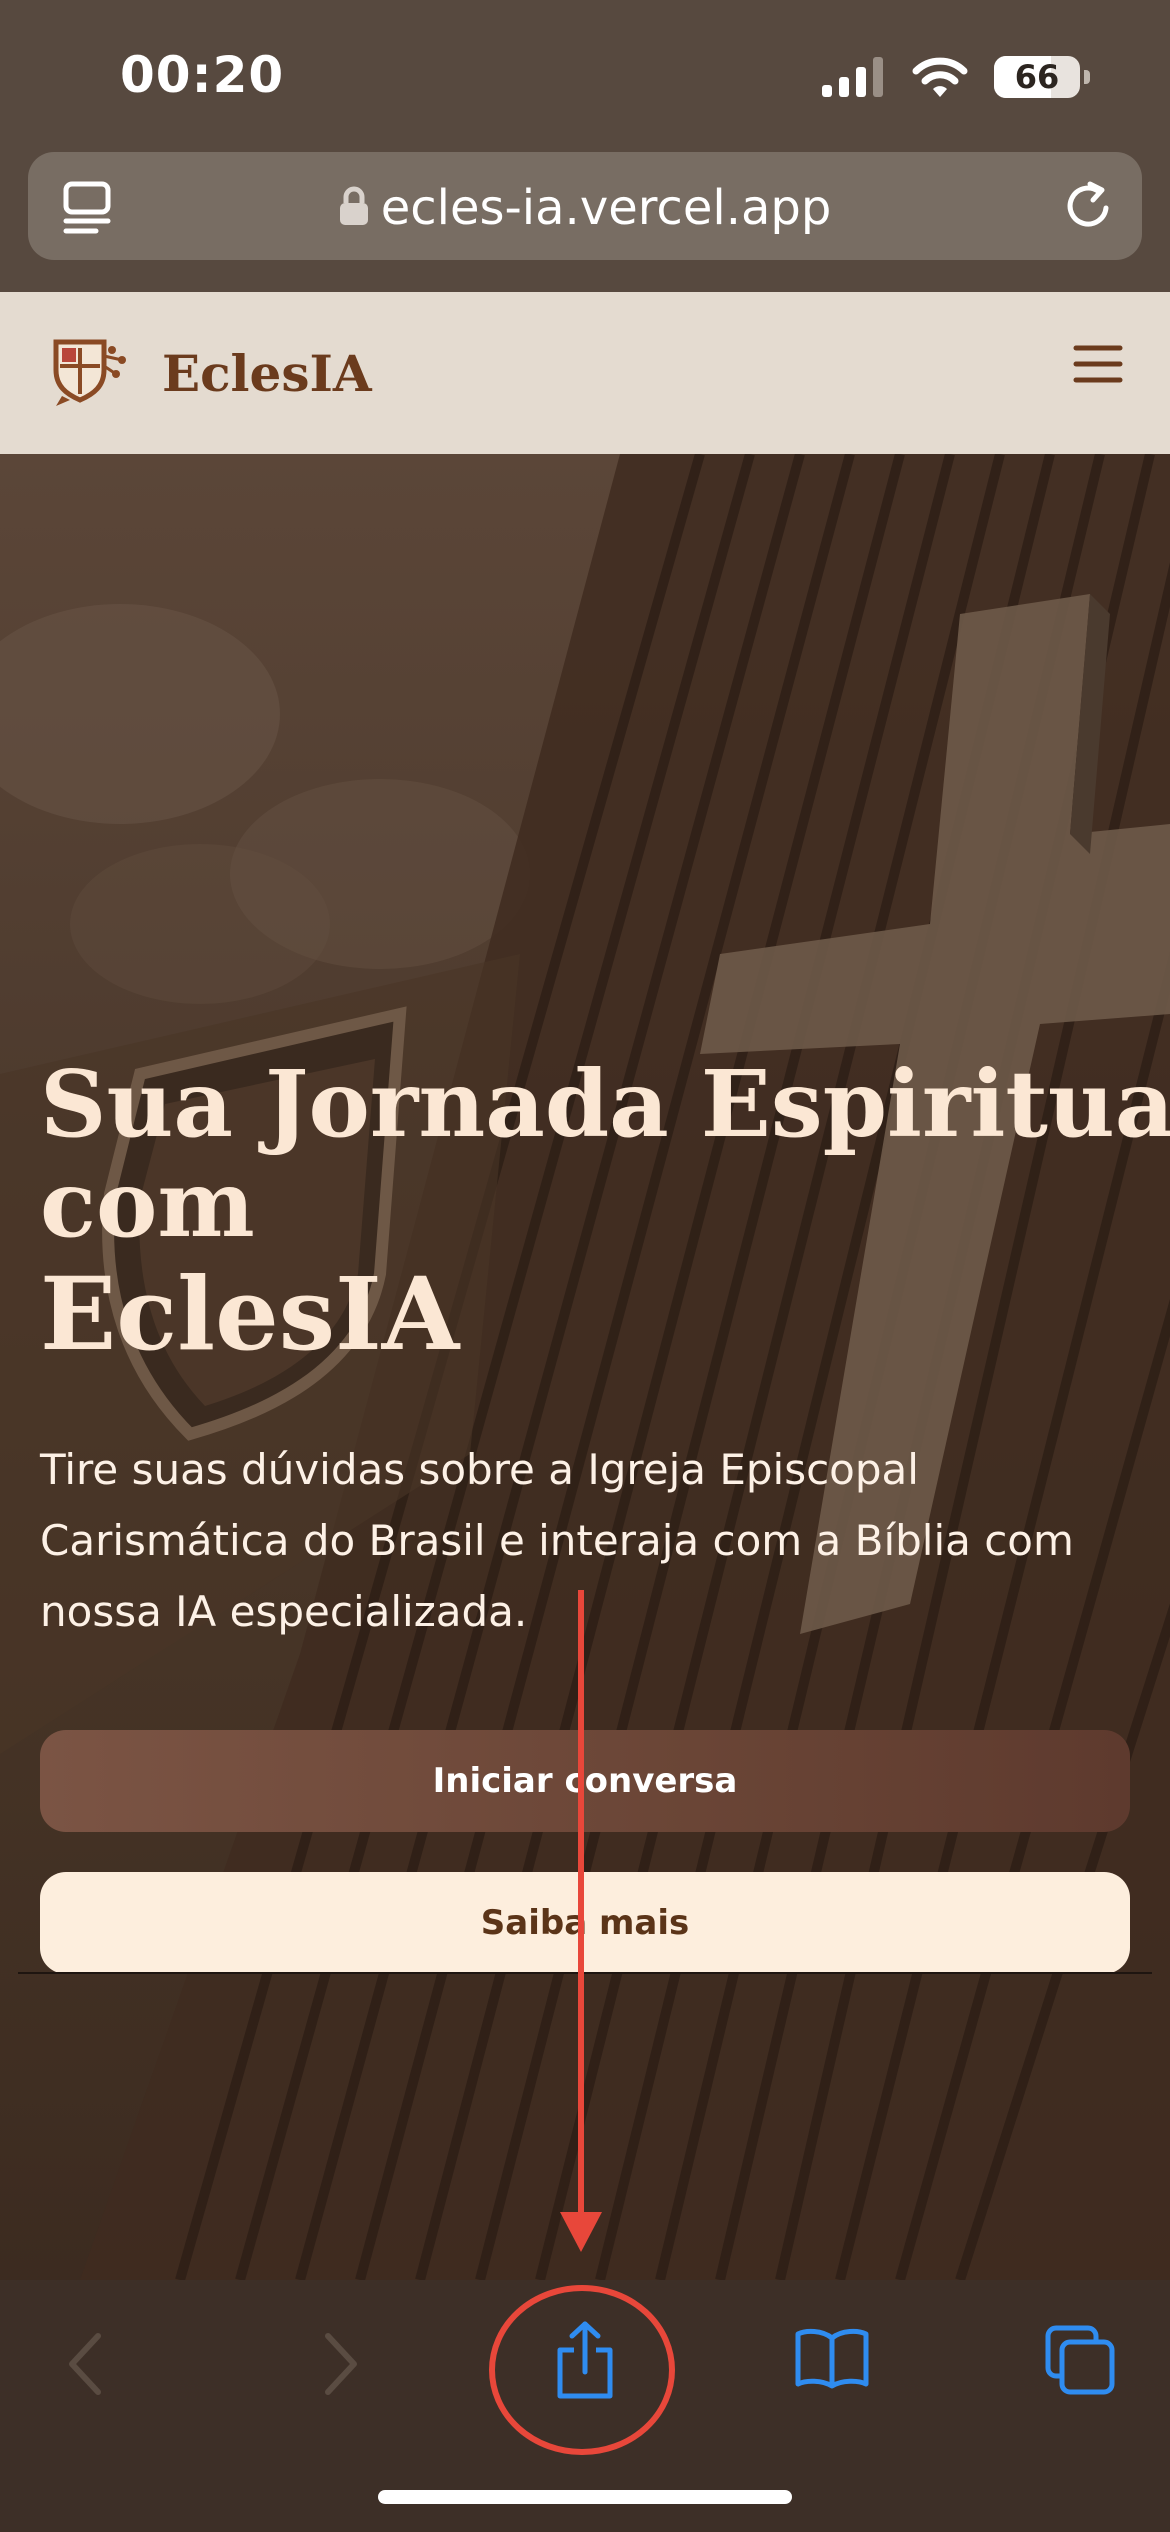 The height and width of the screenshot is (2532, 1170). I want to click on url-display: ecles-ia.vercel.app, so click(585, 208).